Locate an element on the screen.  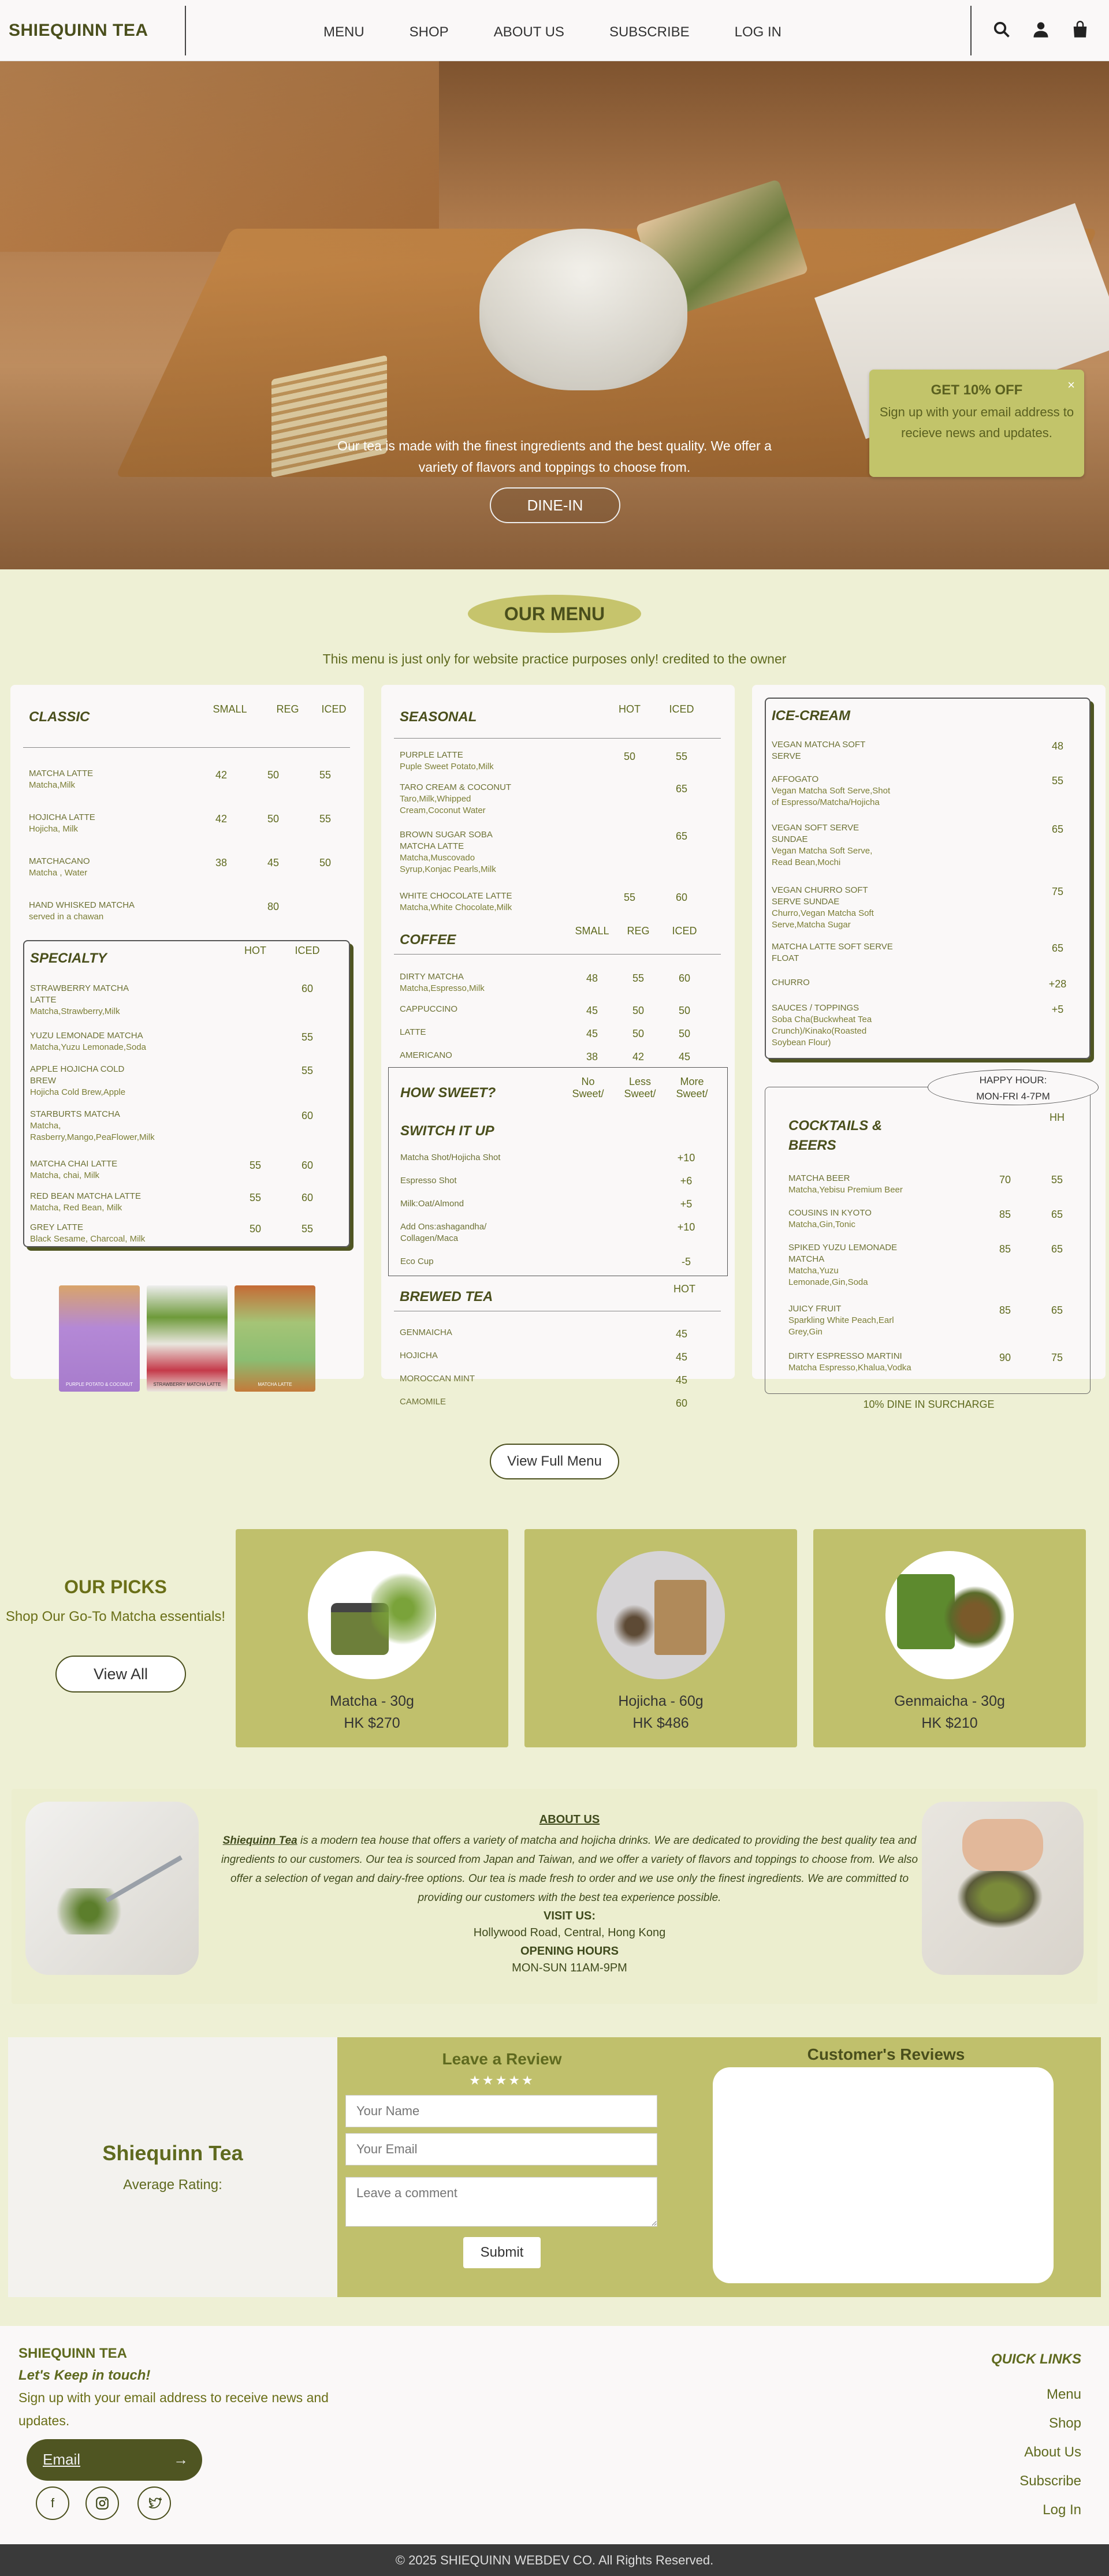
nav-menu: MENU is located at coordinates (343, 32).